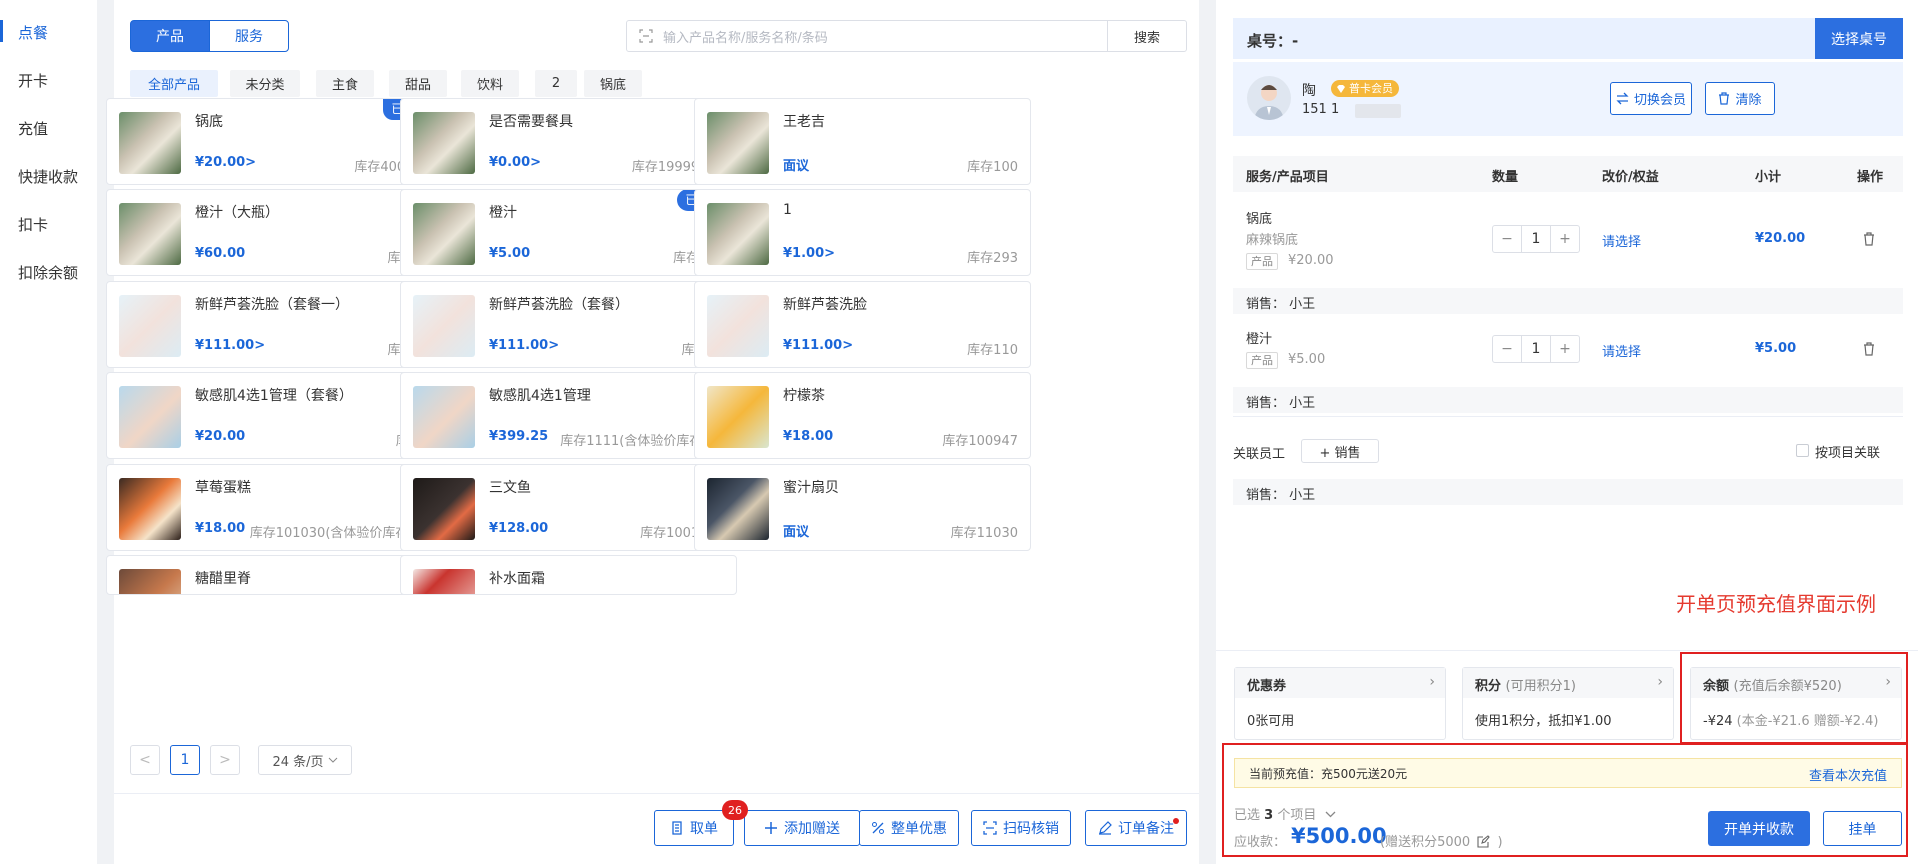  I want to click on product-card-sensitive-skin-set: 敏感肌4选1管理（套餐）¥20.00库存3, so click(274, 415).